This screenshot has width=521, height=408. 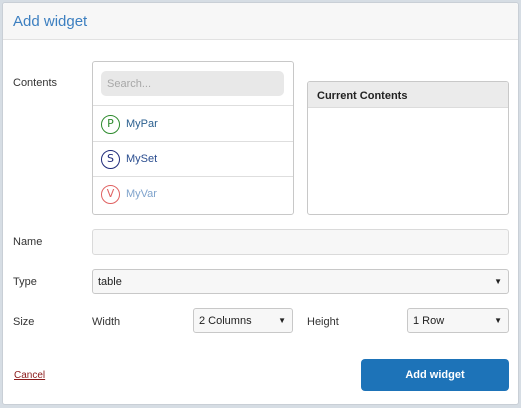 What do you see at coordinates (193, 159) in the screenshot?
I see `content-item-myset: S MySet` at bounding box center [193, 159].